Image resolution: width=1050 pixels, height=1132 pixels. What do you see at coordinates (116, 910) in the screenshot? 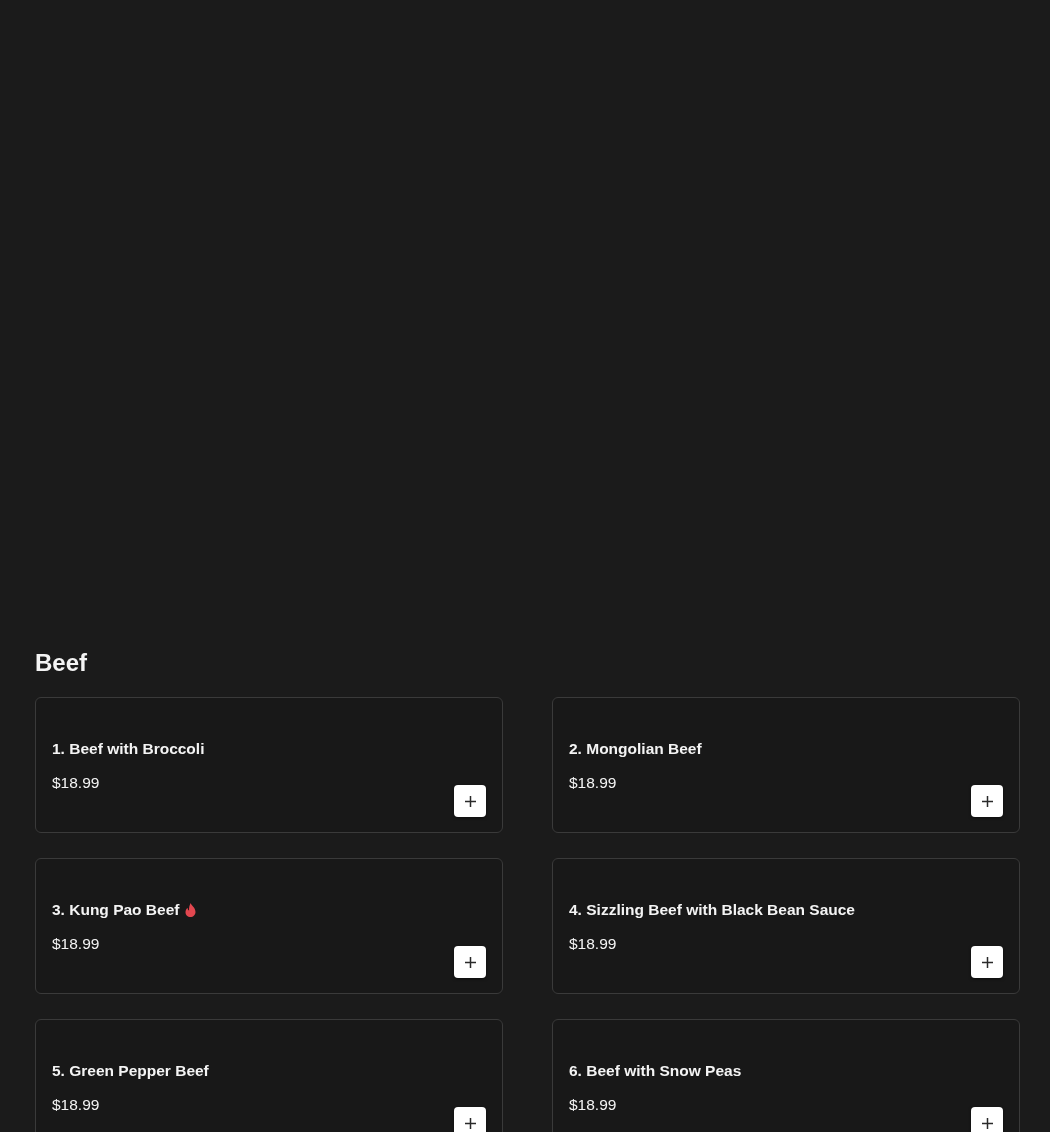
I see `item-name: 3. Kung Pao Beef` at bounding box center [116, 910].